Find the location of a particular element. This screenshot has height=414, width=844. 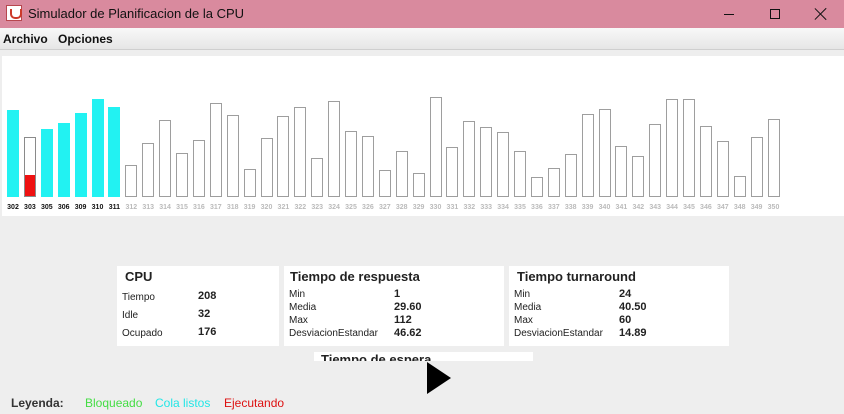

process-progress-fill is located at coordinates (29, 185).